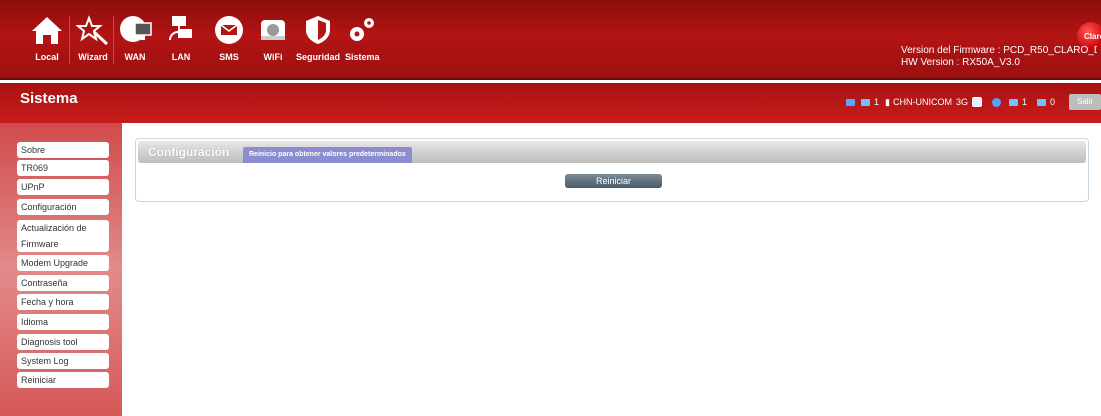 The width and height of the screenshot is (1101, 416). Describe the element at coordinates (1092, 36) in the screenshot. I see `brand-logo-text: Claro` at that location.